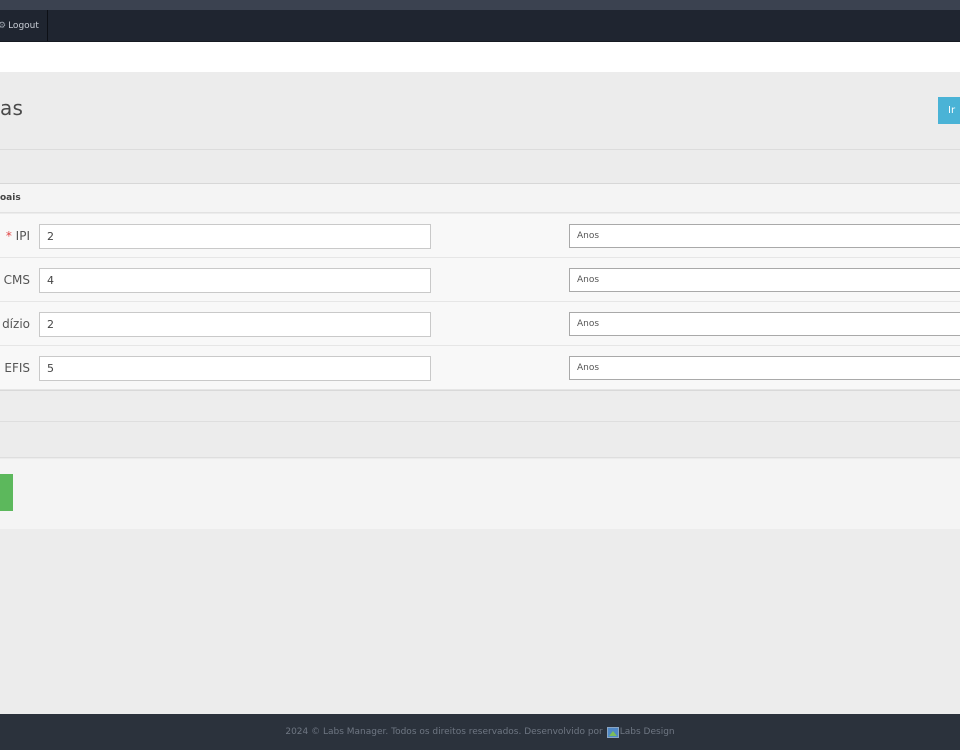 The height and width of the screenshot is (750, 960). I want to click on subsidio-input: 2, so click(235, 324).